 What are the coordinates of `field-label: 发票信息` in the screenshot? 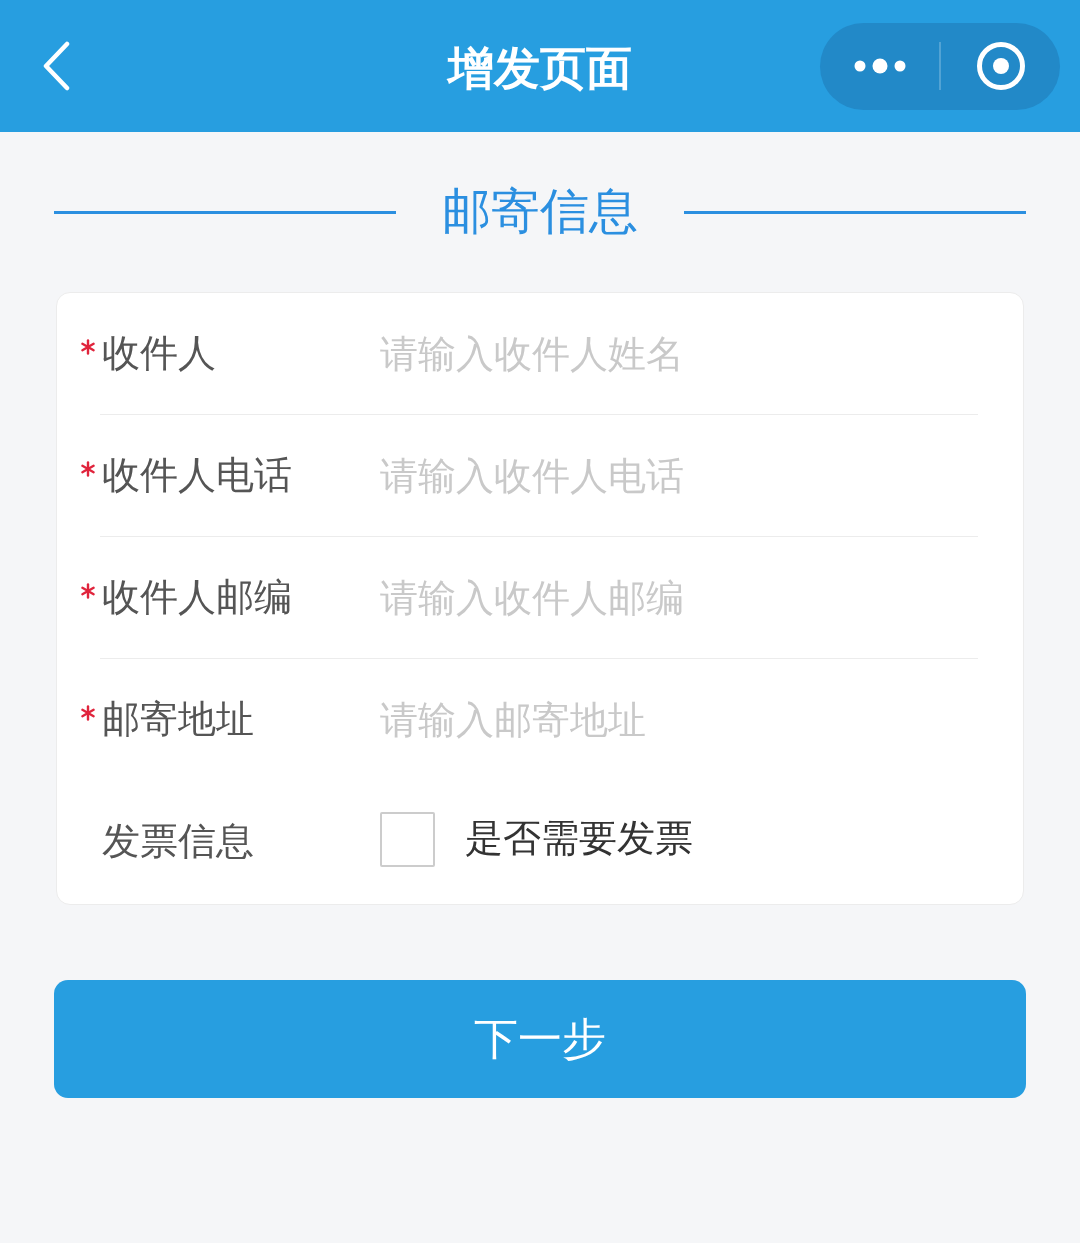 It's located at (178, 842).